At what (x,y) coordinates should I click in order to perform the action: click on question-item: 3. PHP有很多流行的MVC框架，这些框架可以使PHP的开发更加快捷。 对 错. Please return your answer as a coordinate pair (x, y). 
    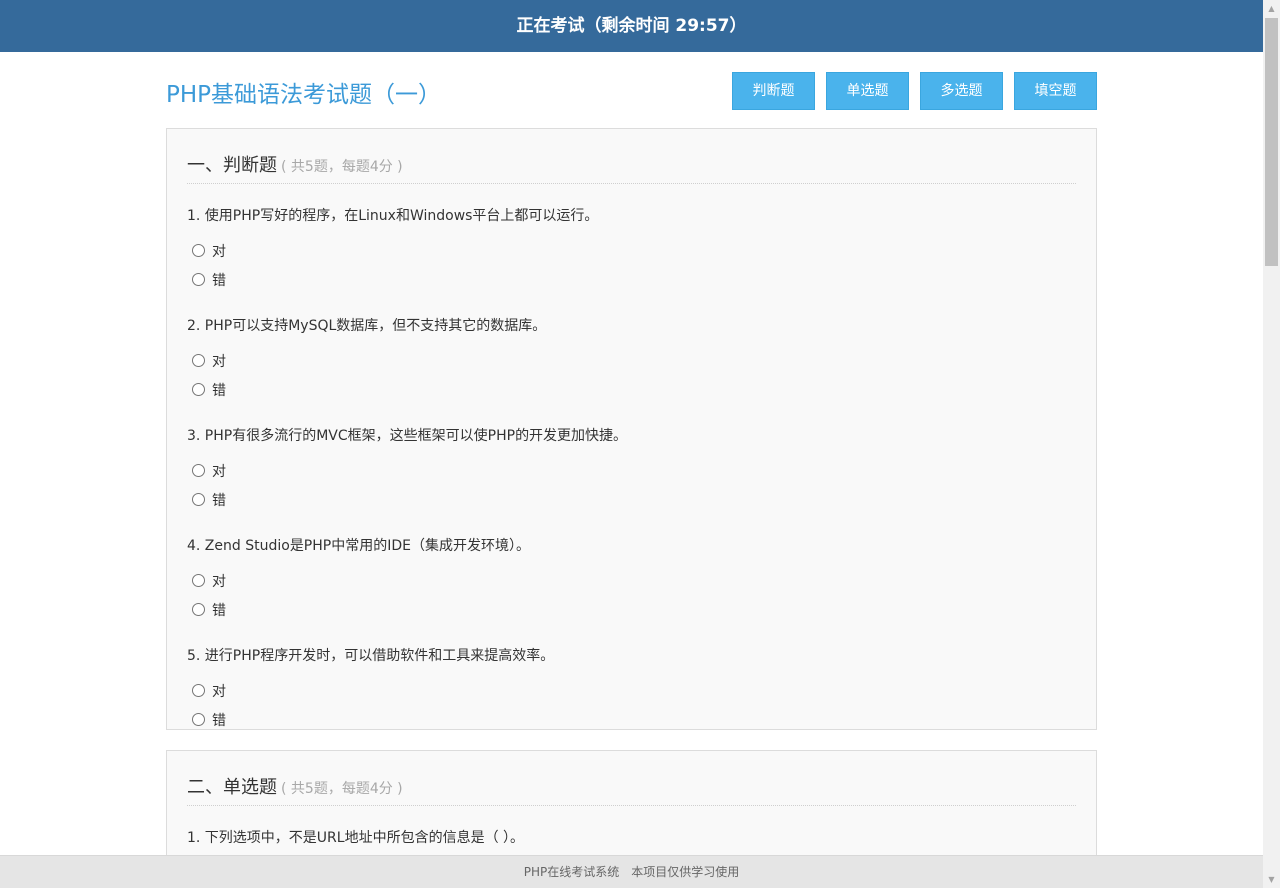
    Looking at the image, I should click on (631, 459).